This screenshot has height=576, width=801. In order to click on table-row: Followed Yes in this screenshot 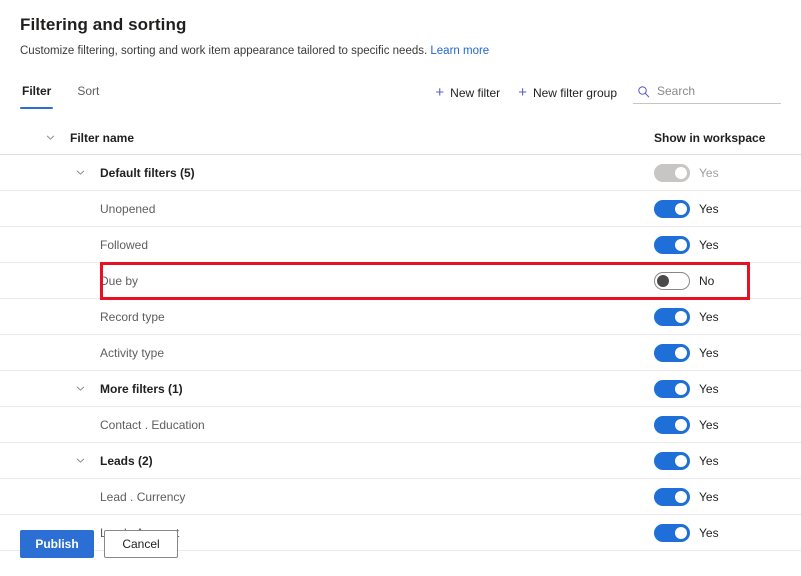, I will do `click(400, 245)`.